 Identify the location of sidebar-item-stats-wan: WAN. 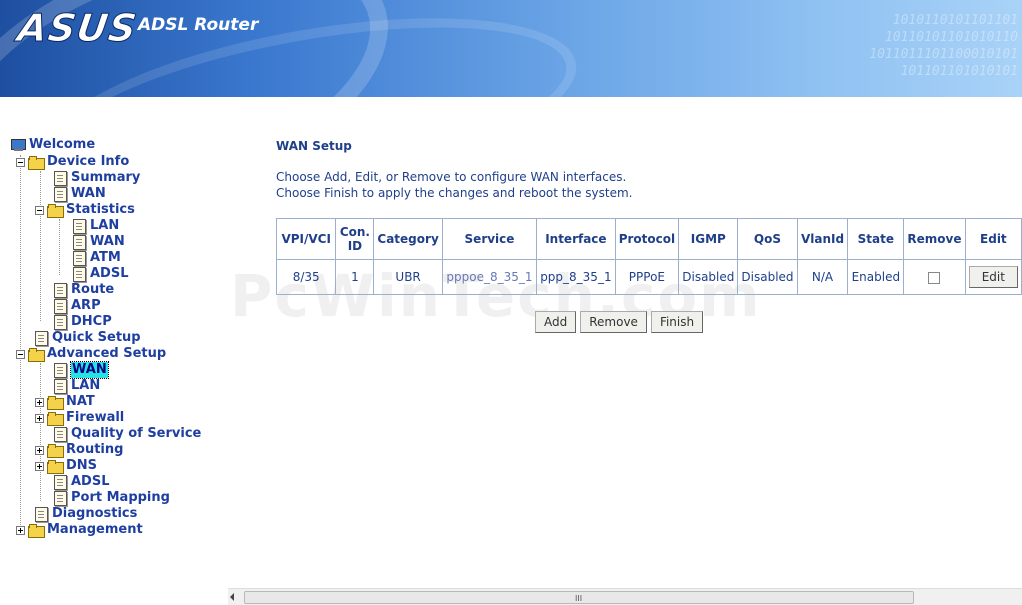
(99, 242).